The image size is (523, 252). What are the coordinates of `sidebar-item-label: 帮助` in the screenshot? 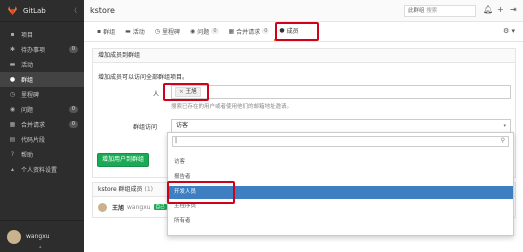 It's located at (27, 155).